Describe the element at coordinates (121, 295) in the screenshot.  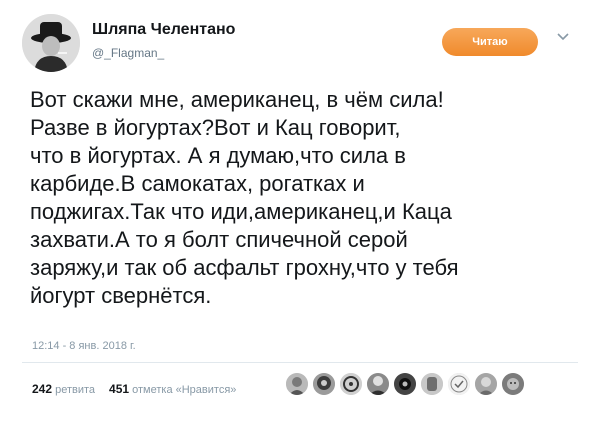
I see `tweet-line: йогурт свернётся.` at that location.